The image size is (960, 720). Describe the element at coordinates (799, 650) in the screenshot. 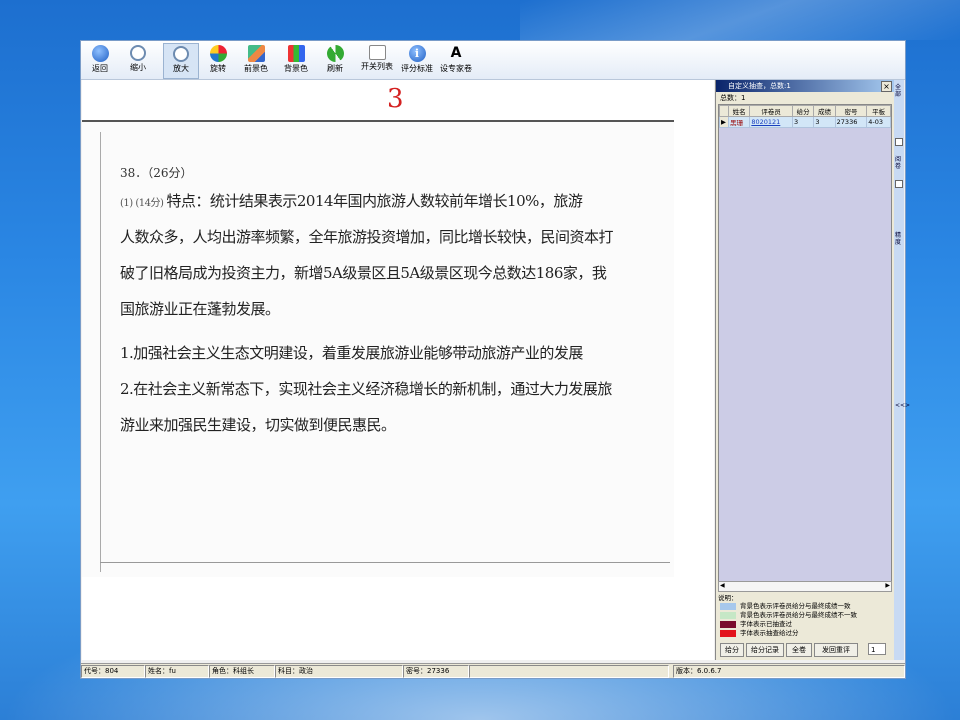

I see `full-paper-button: 全卷` at that location.